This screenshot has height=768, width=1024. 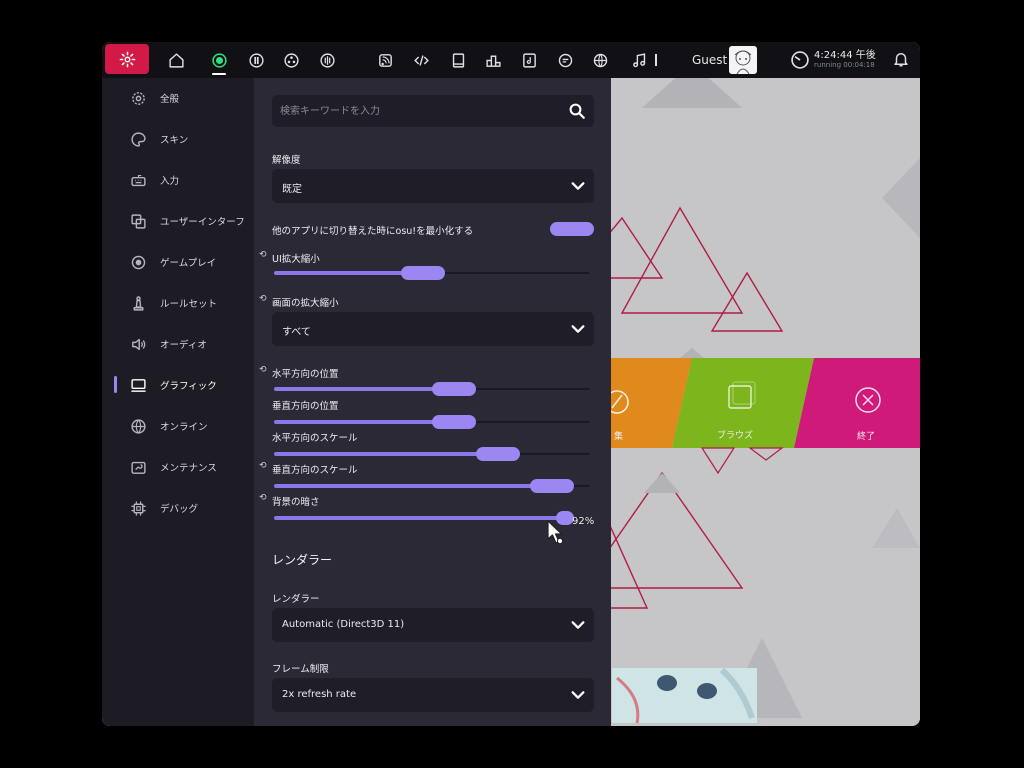 I want to click on active-ruleset-indicator, so click(x=219, y=74).